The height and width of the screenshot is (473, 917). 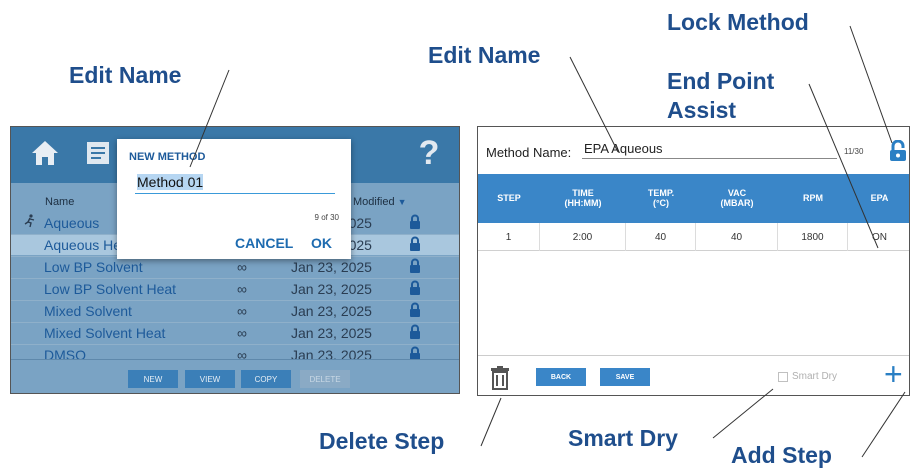 I want to click on view-button: VIEW, so click(x=210, y=379).